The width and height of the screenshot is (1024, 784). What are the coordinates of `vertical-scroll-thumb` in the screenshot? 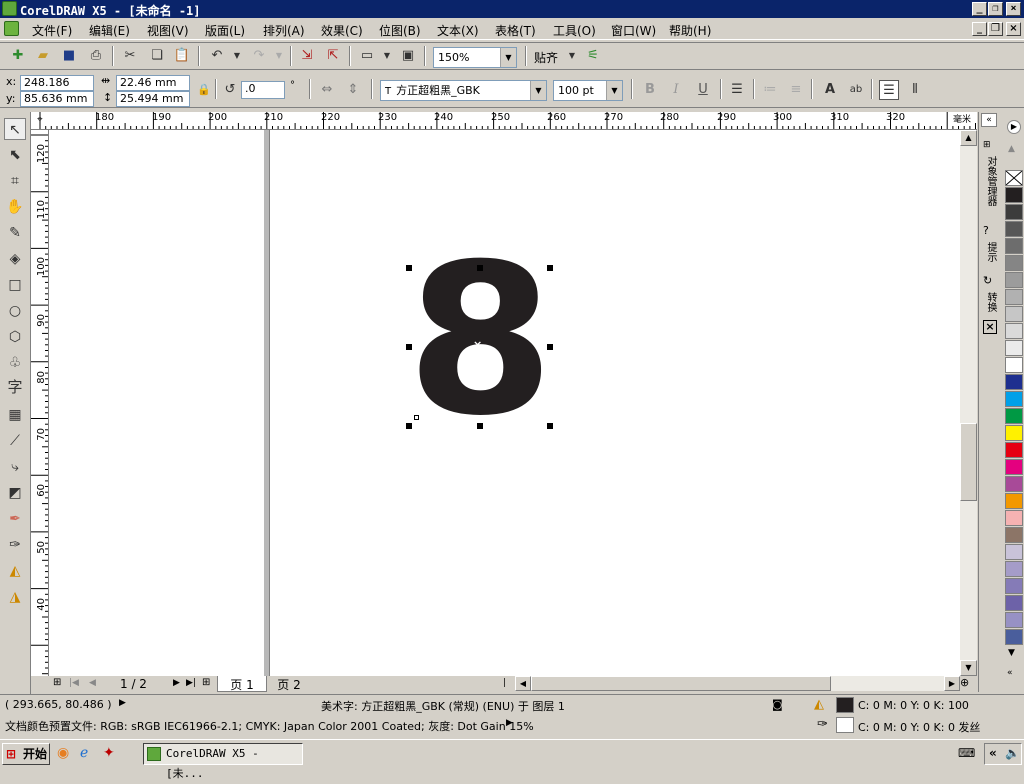 It's located at (968, 462).